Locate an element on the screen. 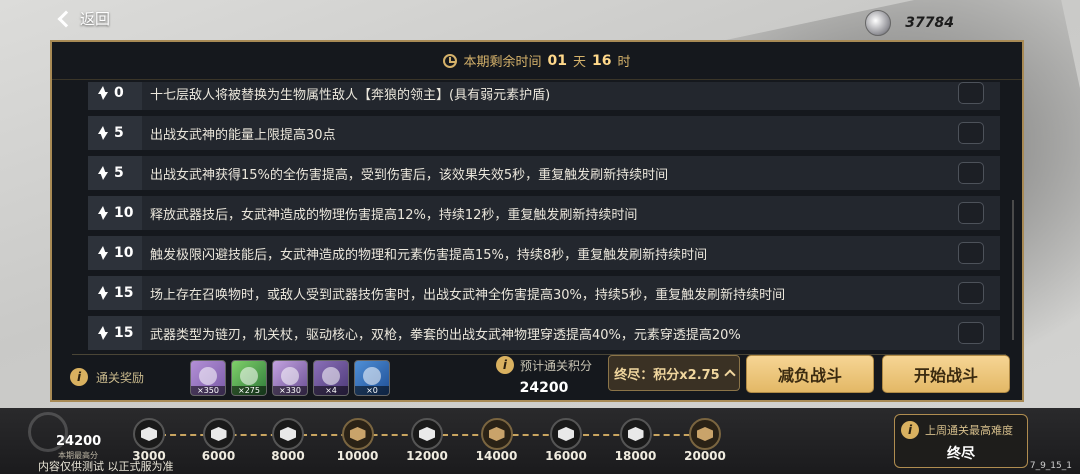 The height and width of the screenshot is (474, 1080). multiplier-label: 终尽：积分x2.75 is located at coordinates (667, 375).